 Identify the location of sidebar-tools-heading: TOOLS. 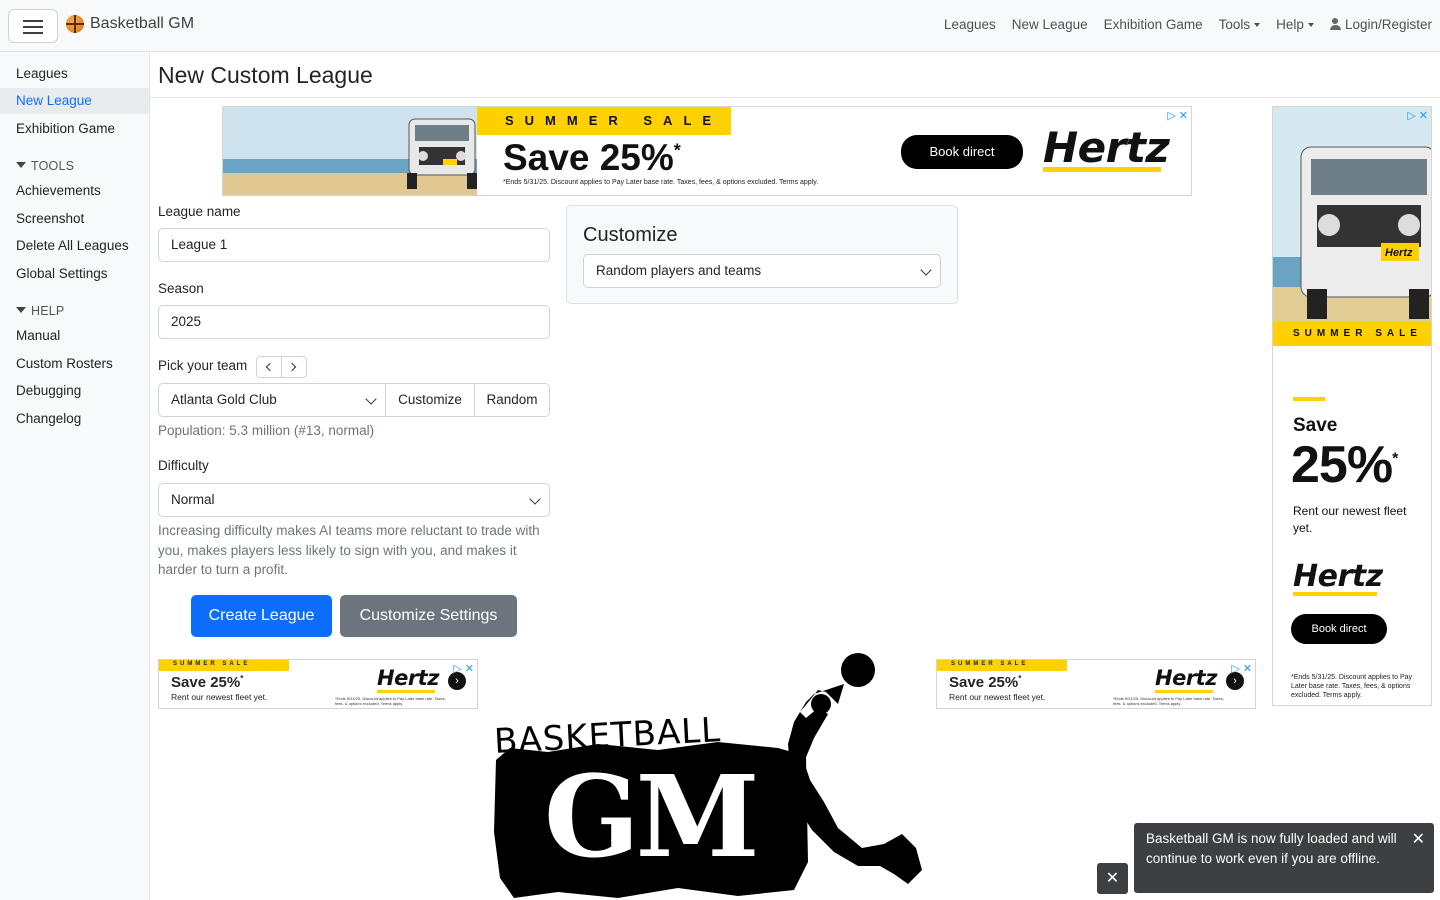
(45, 166).